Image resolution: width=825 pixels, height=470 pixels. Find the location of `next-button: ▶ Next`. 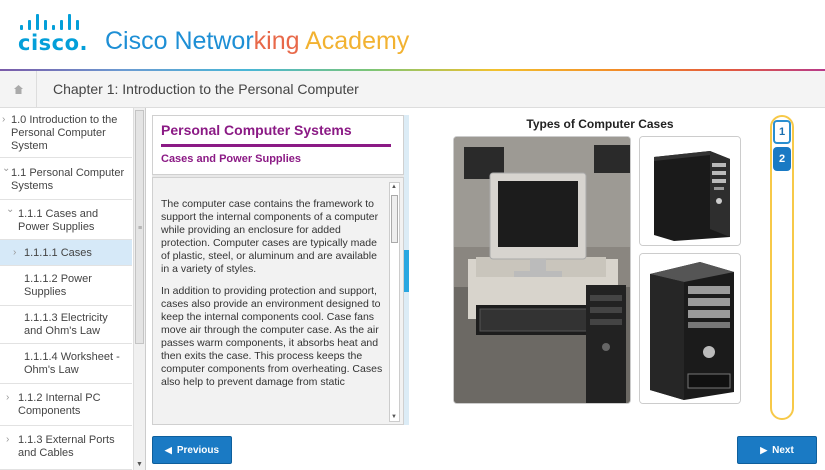

next-button: ▶ Next is located at coordinates (777, 450).